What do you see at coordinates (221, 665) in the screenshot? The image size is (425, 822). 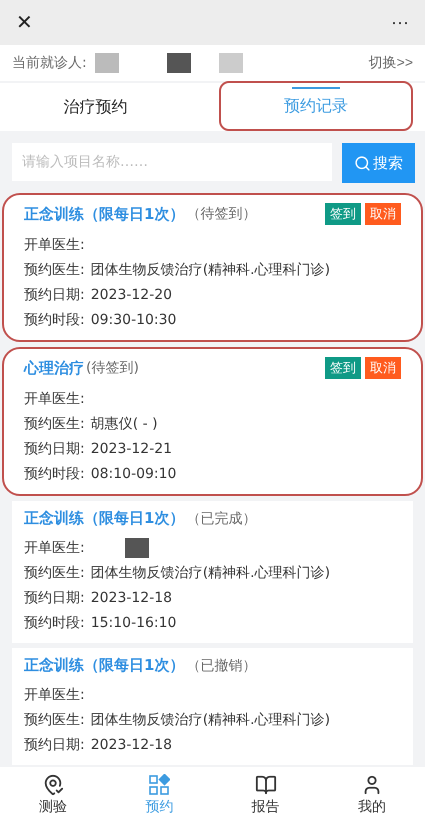 I see `record-status: （已撤销）` at bounding box center [221, 665].